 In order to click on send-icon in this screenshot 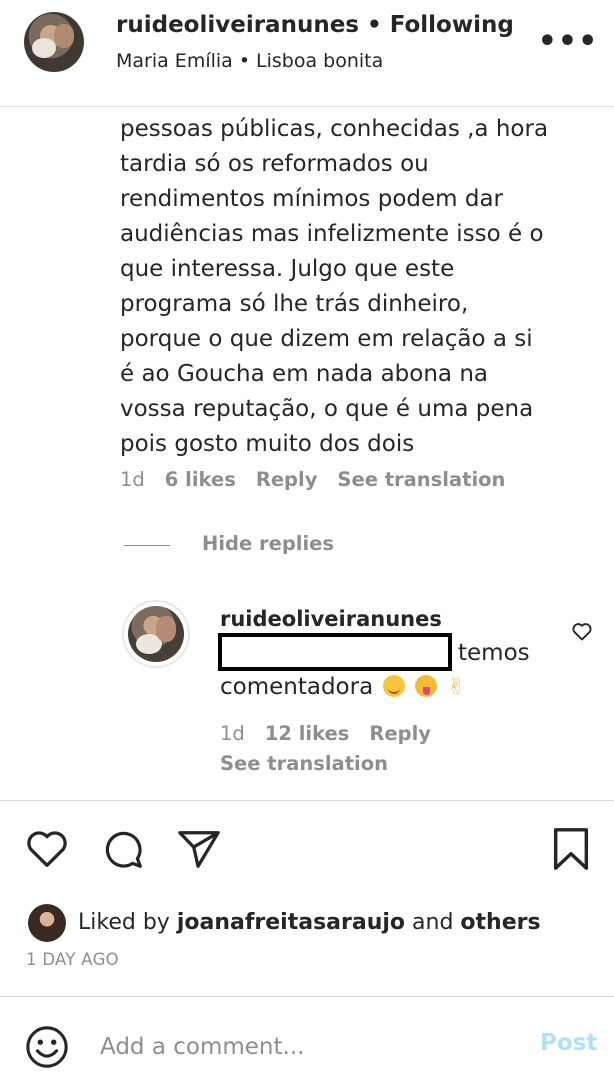, I will do `click(199, 849)`.